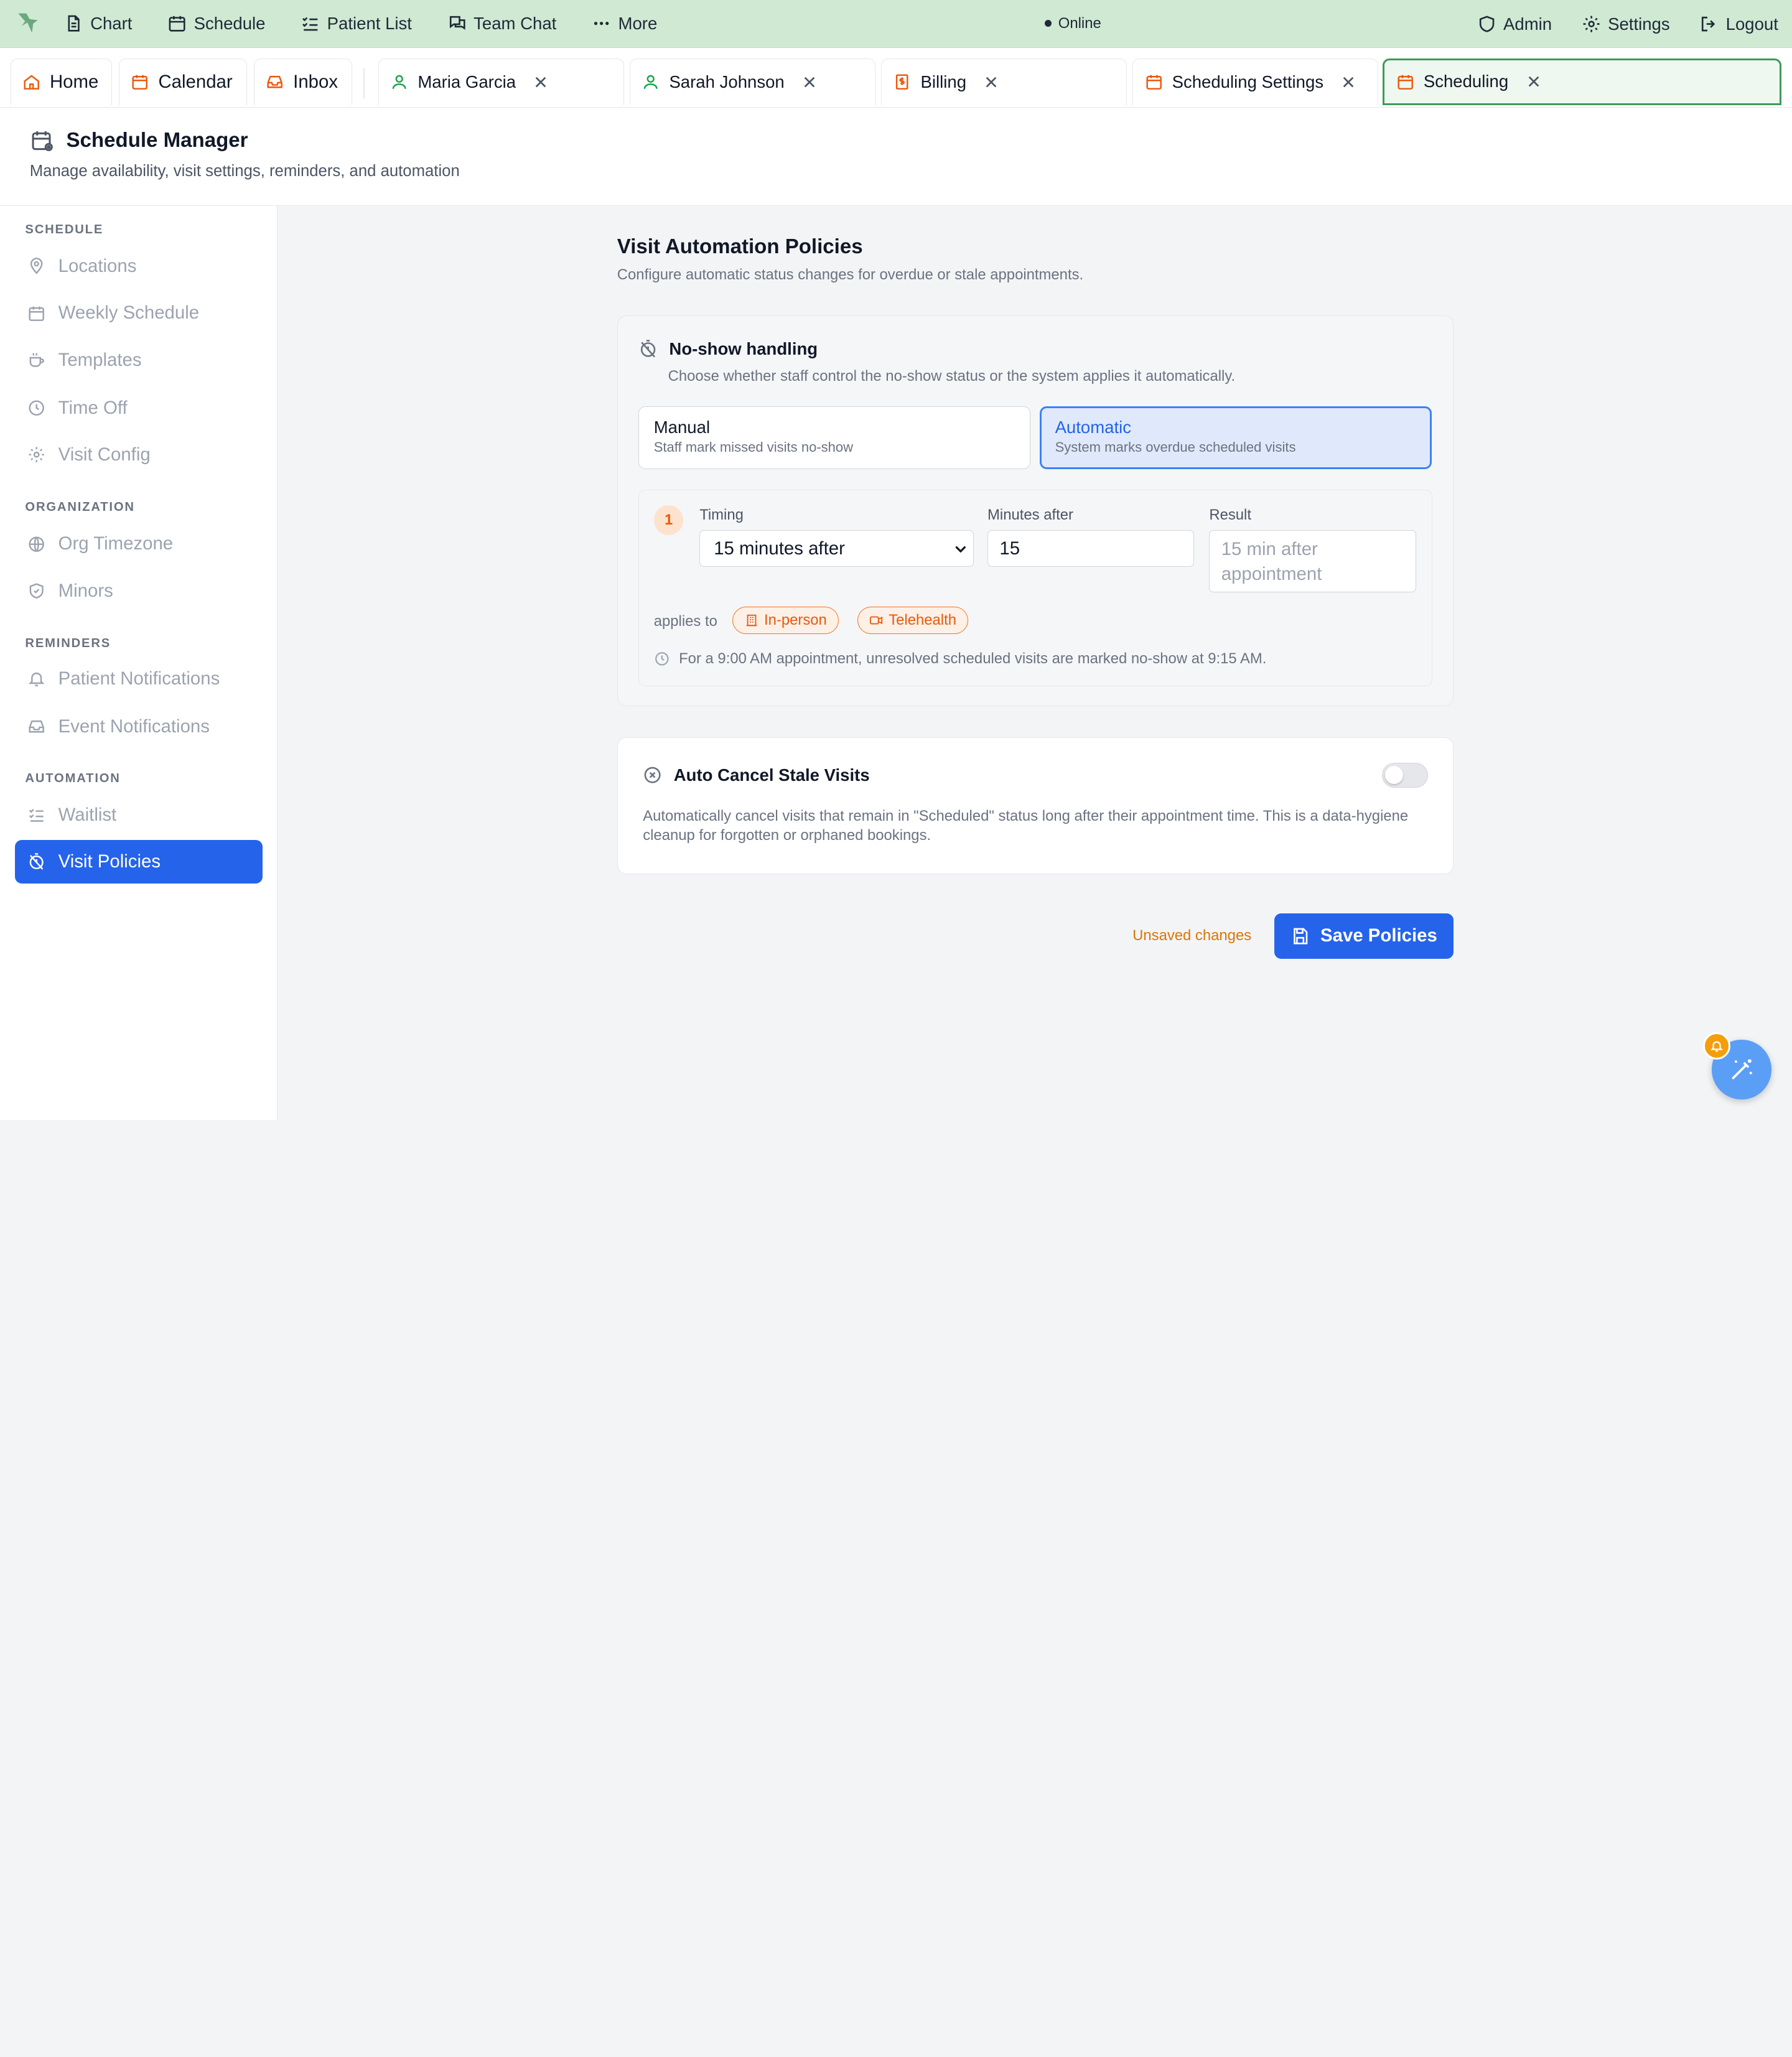  I want to click on top-nav-right: Admin Settings Logout, so click(1627, 24).